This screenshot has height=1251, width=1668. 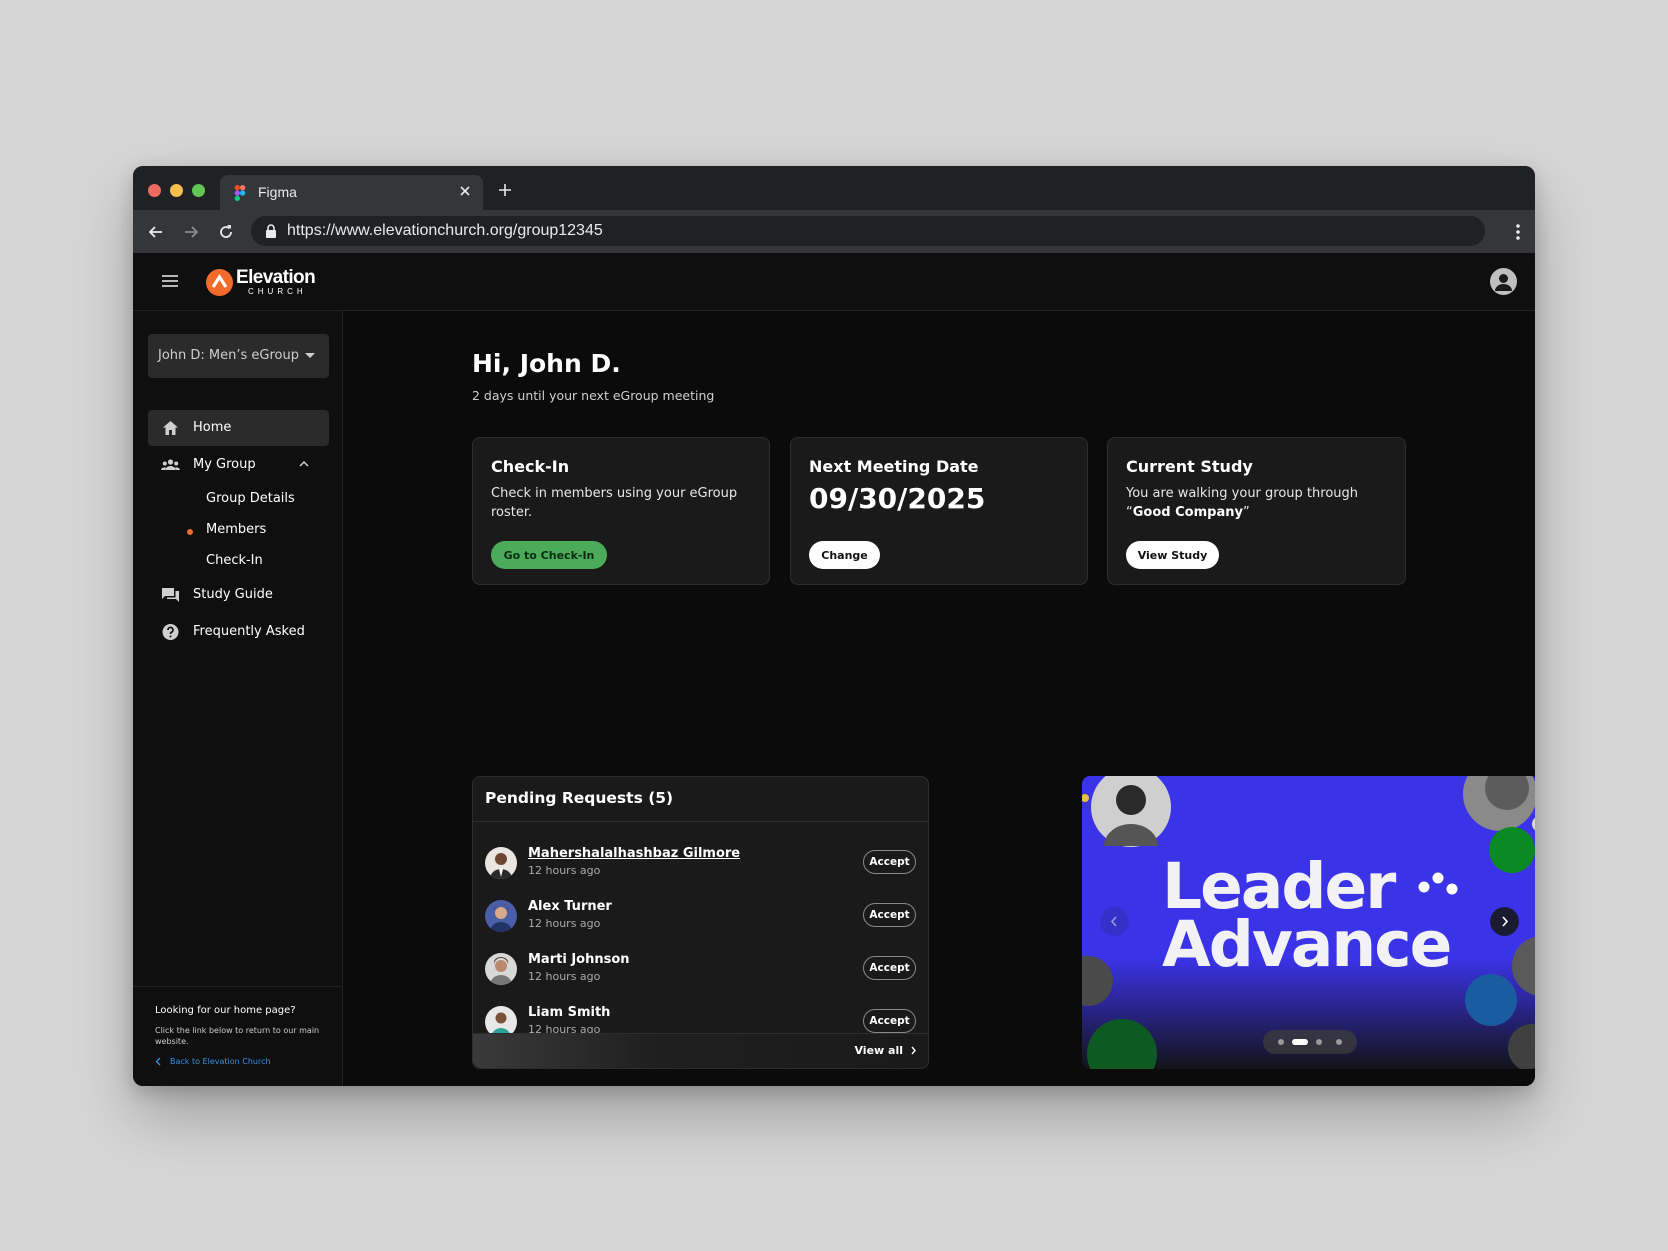 What do you see at coordinates (700, 1050) in the screenshot?
I see `pending-requests-footer: View all` at bounding box center [700, 1050].